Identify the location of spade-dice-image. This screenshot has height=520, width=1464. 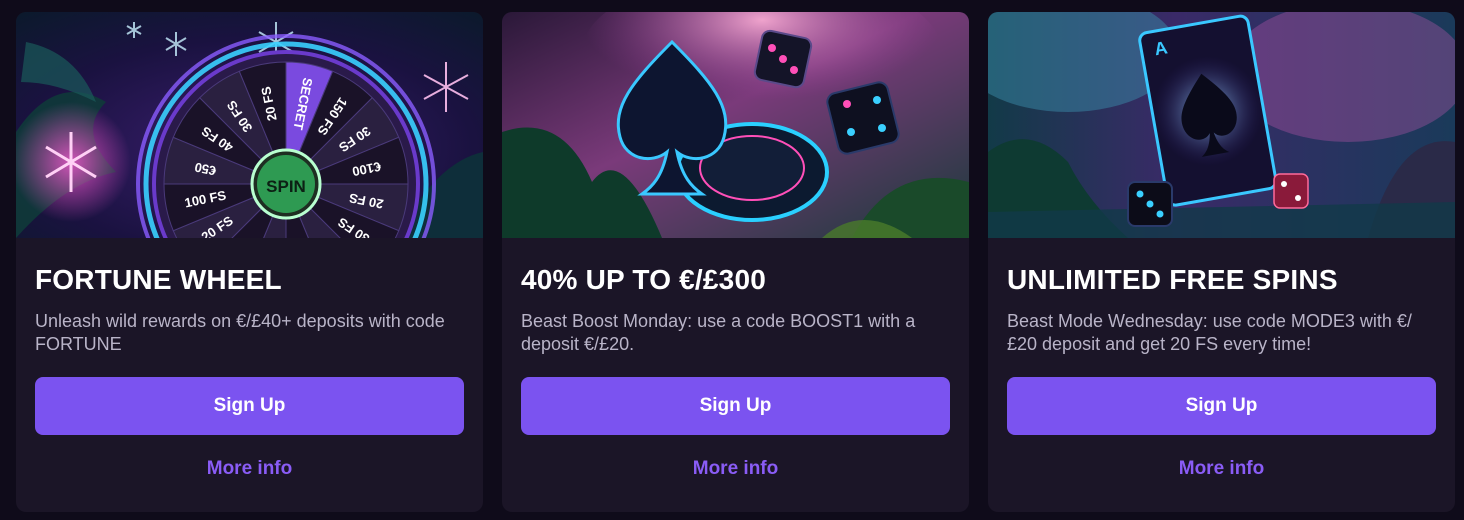
(735, 125).